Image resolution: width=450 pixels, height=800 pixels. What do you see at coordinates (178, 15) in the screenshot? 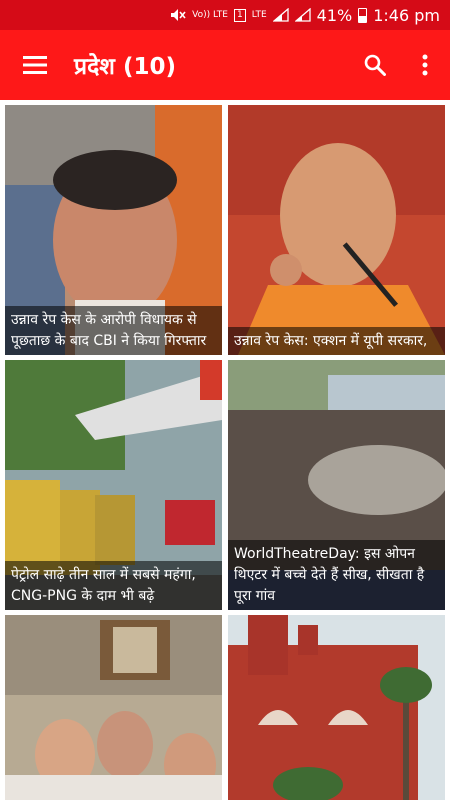
I see `mute-icon` at bounding box center [178, 15].